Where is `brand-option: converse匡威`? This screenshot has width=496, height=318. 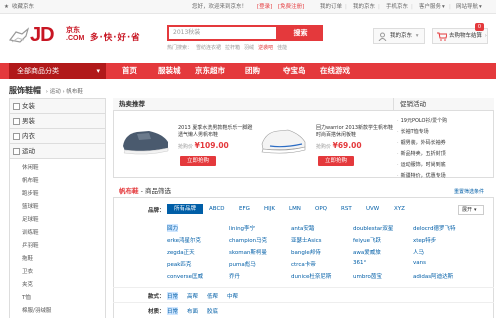 brand-option: converse匡威 is located at coordinates (185, 276).